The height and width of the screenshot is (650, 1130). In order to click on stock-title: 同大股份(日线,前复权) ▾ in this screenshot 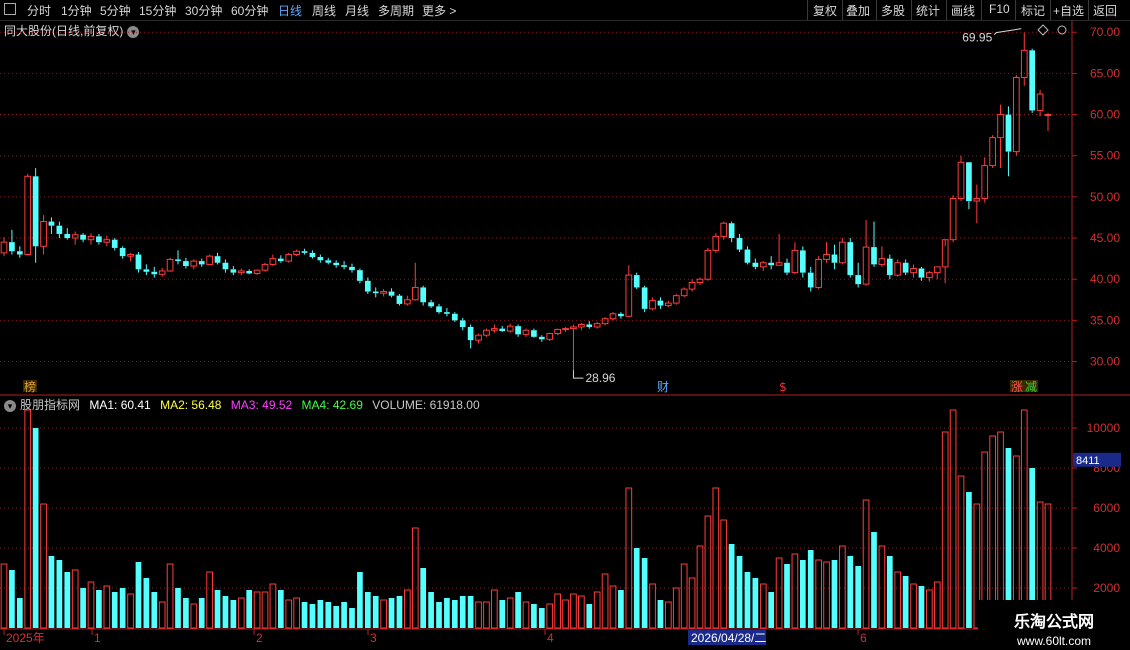, I will do `click(72, 30)`.